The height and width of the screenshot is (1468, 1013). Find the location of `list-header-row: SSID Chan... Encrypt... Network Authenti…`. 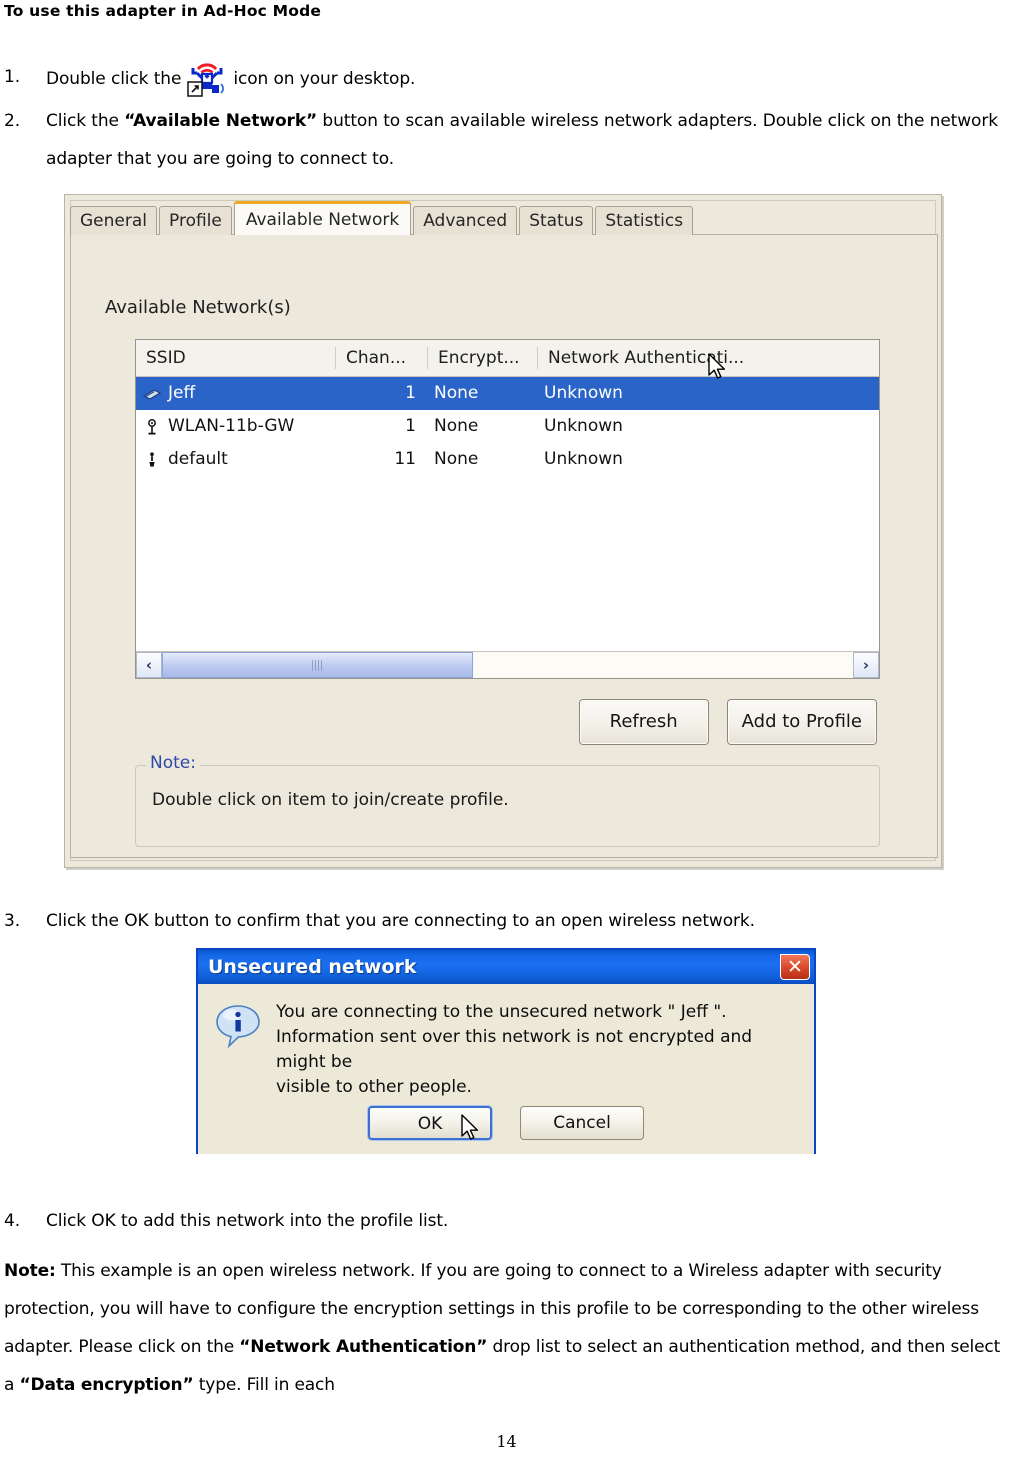

list-header-row: SSID Chan... Encrypt... Network Authenti… is located at coordinates (507, 358).